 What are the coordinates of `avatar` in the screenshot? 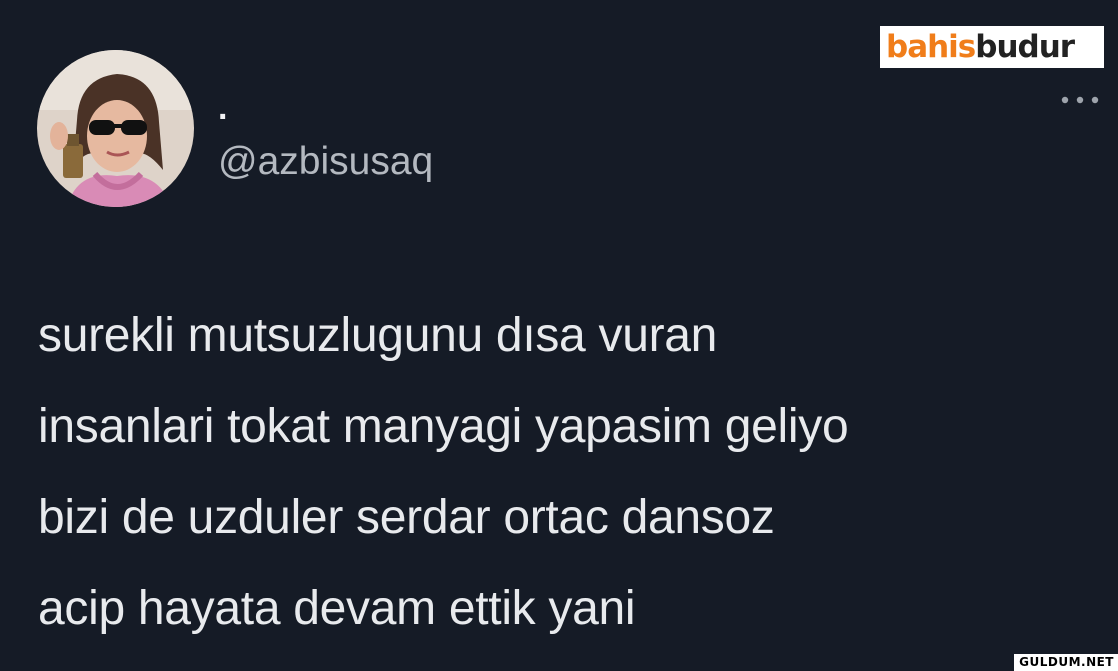 It's located at (115, 128).